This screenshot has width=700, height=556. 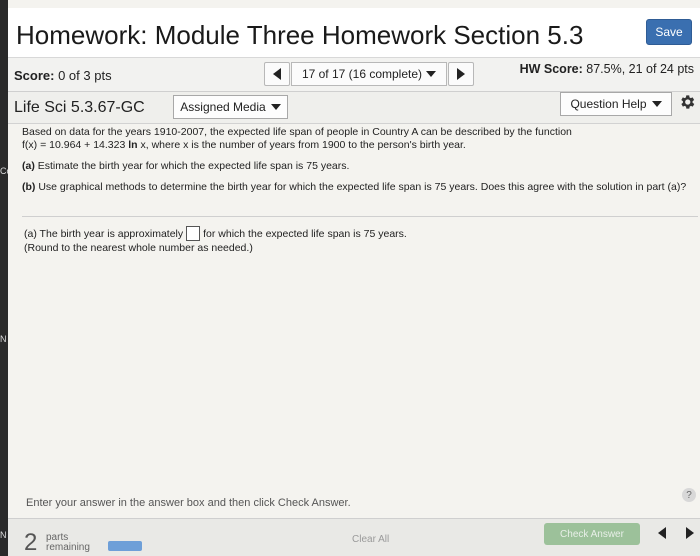 What do you see at coordinates (223, 107) in the screenshot?
I see `assigned-media-label: Assigned Media` at bounding box center [223, 107].